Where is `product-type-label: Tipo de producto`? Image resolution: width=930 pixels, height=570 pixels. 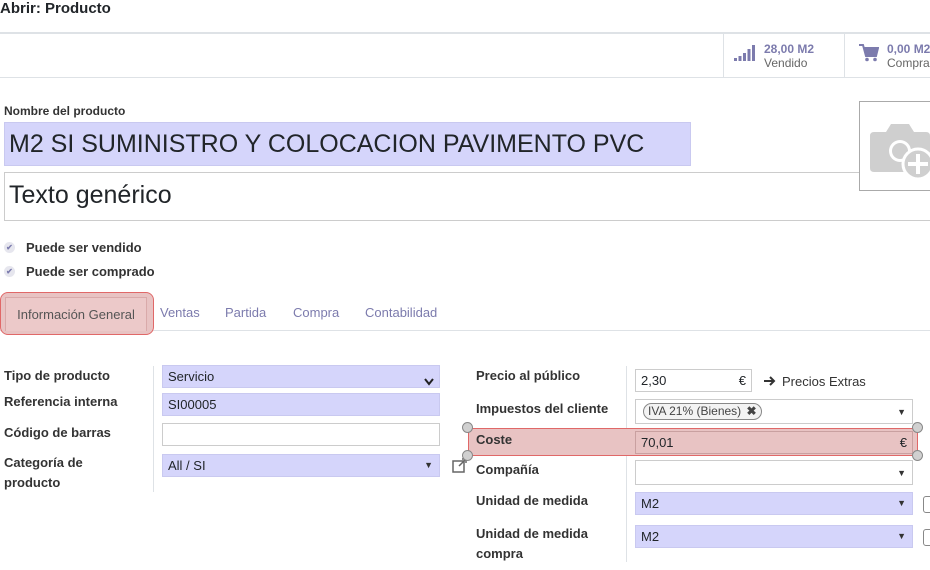 product-type-label: Tipo de producto is located at coordinates (57, 375).